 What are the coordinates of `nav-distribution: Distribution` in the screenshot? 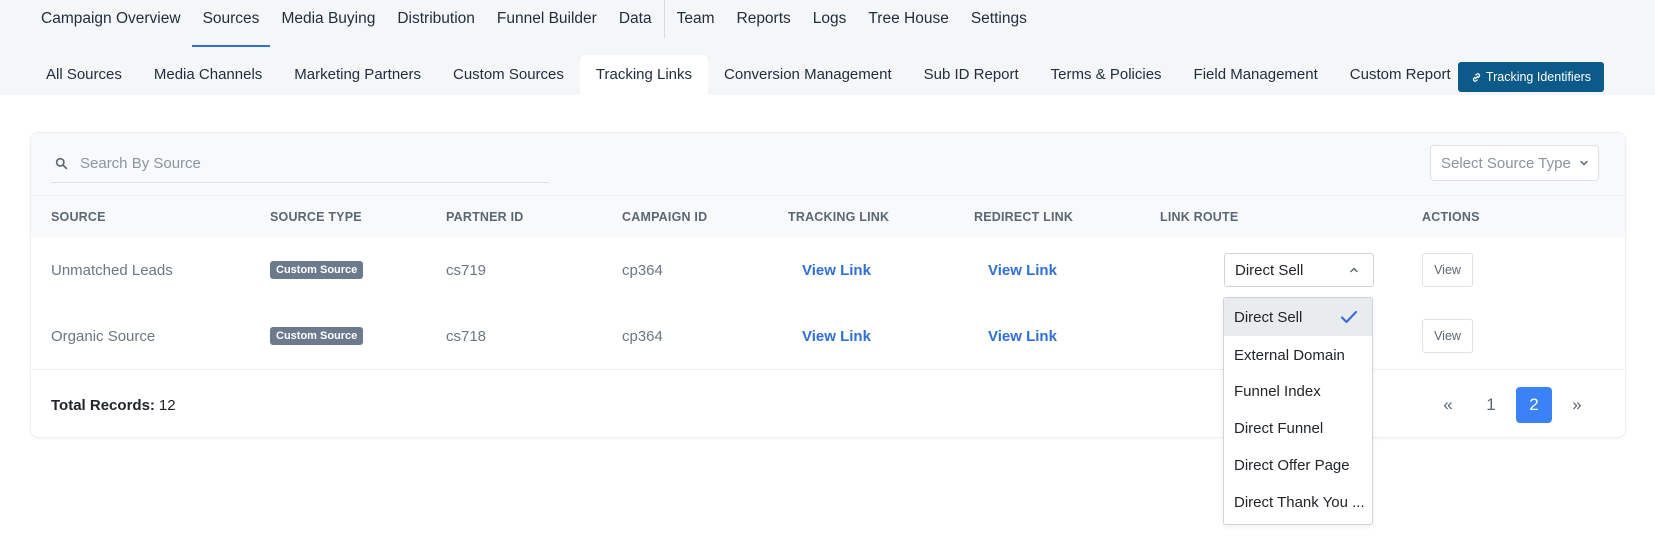 It's located at (436, 23).